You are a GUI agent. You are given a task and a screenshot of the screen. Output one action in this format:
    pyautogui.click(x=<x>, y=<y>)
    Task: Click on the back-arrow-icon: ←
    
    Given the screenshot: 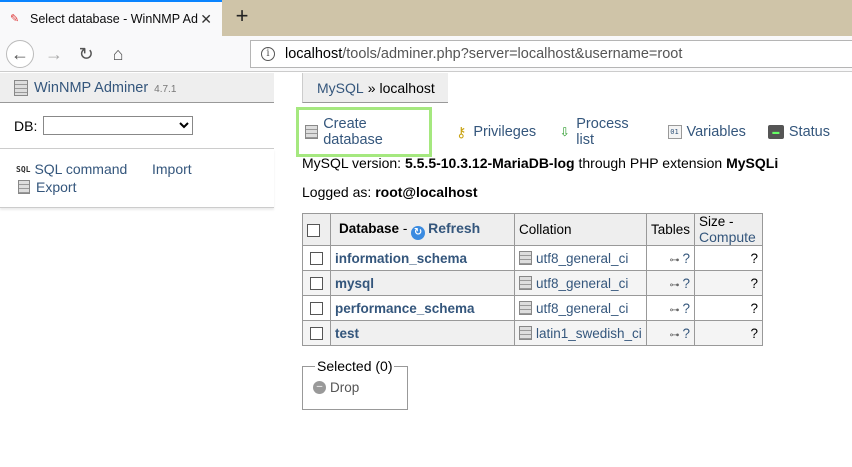 What is the action you would take?
    pyautogui.click(x=20, y=54)
    